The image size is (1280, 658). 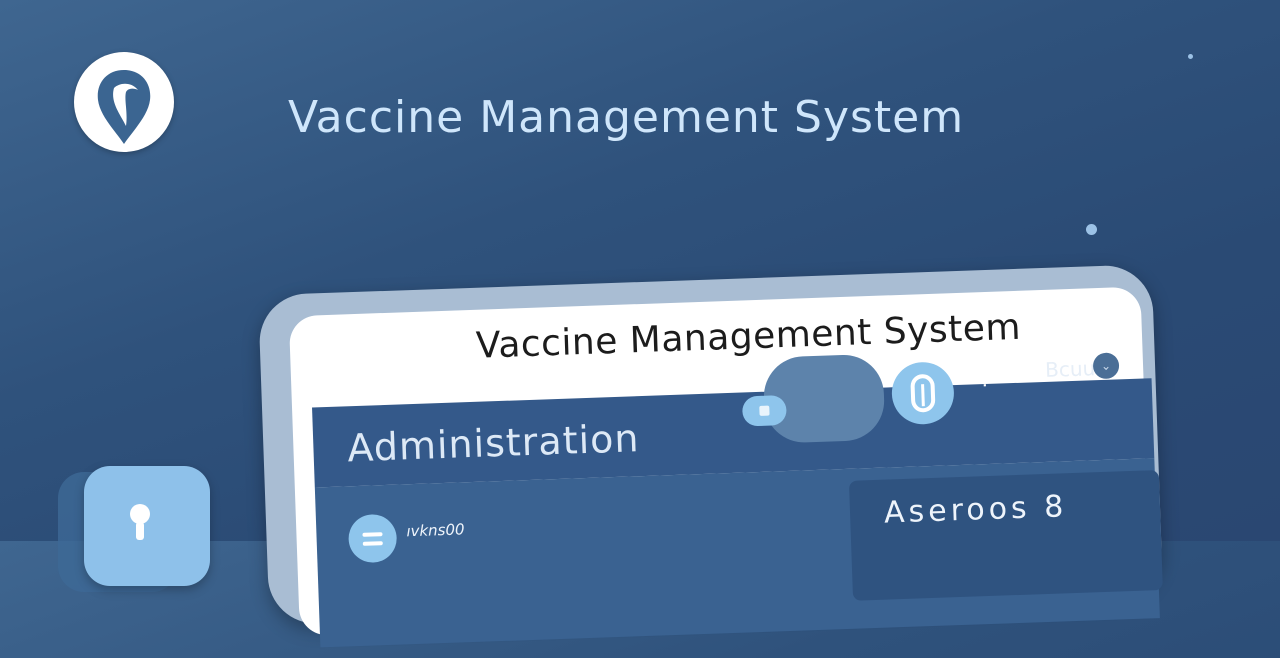 I want to click on profile-icon, so click(x=923, y=393).